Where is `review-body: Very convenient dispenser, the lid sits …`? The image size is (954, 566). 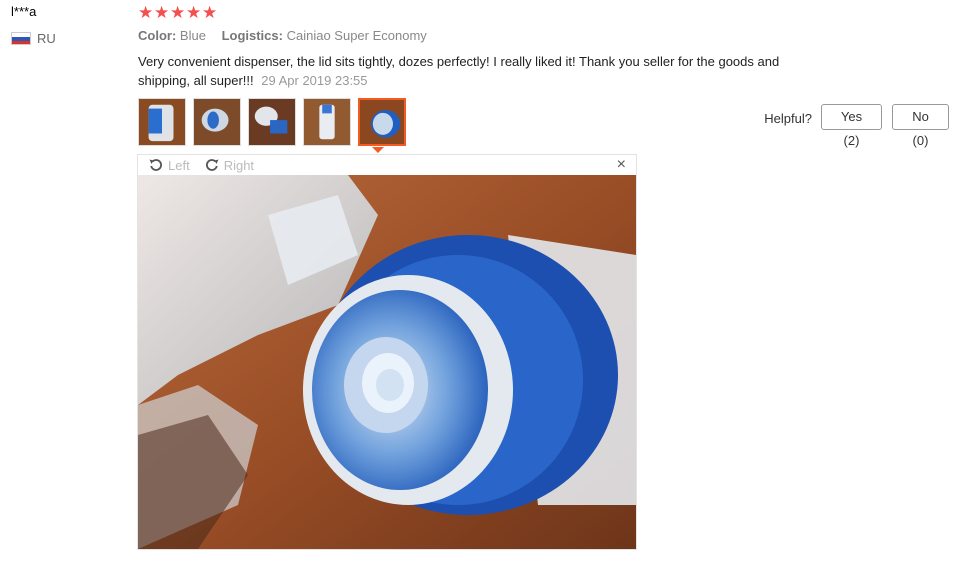 review-body: Very convenient dispenser, the lid sits … is located at coordinates (483, 71).